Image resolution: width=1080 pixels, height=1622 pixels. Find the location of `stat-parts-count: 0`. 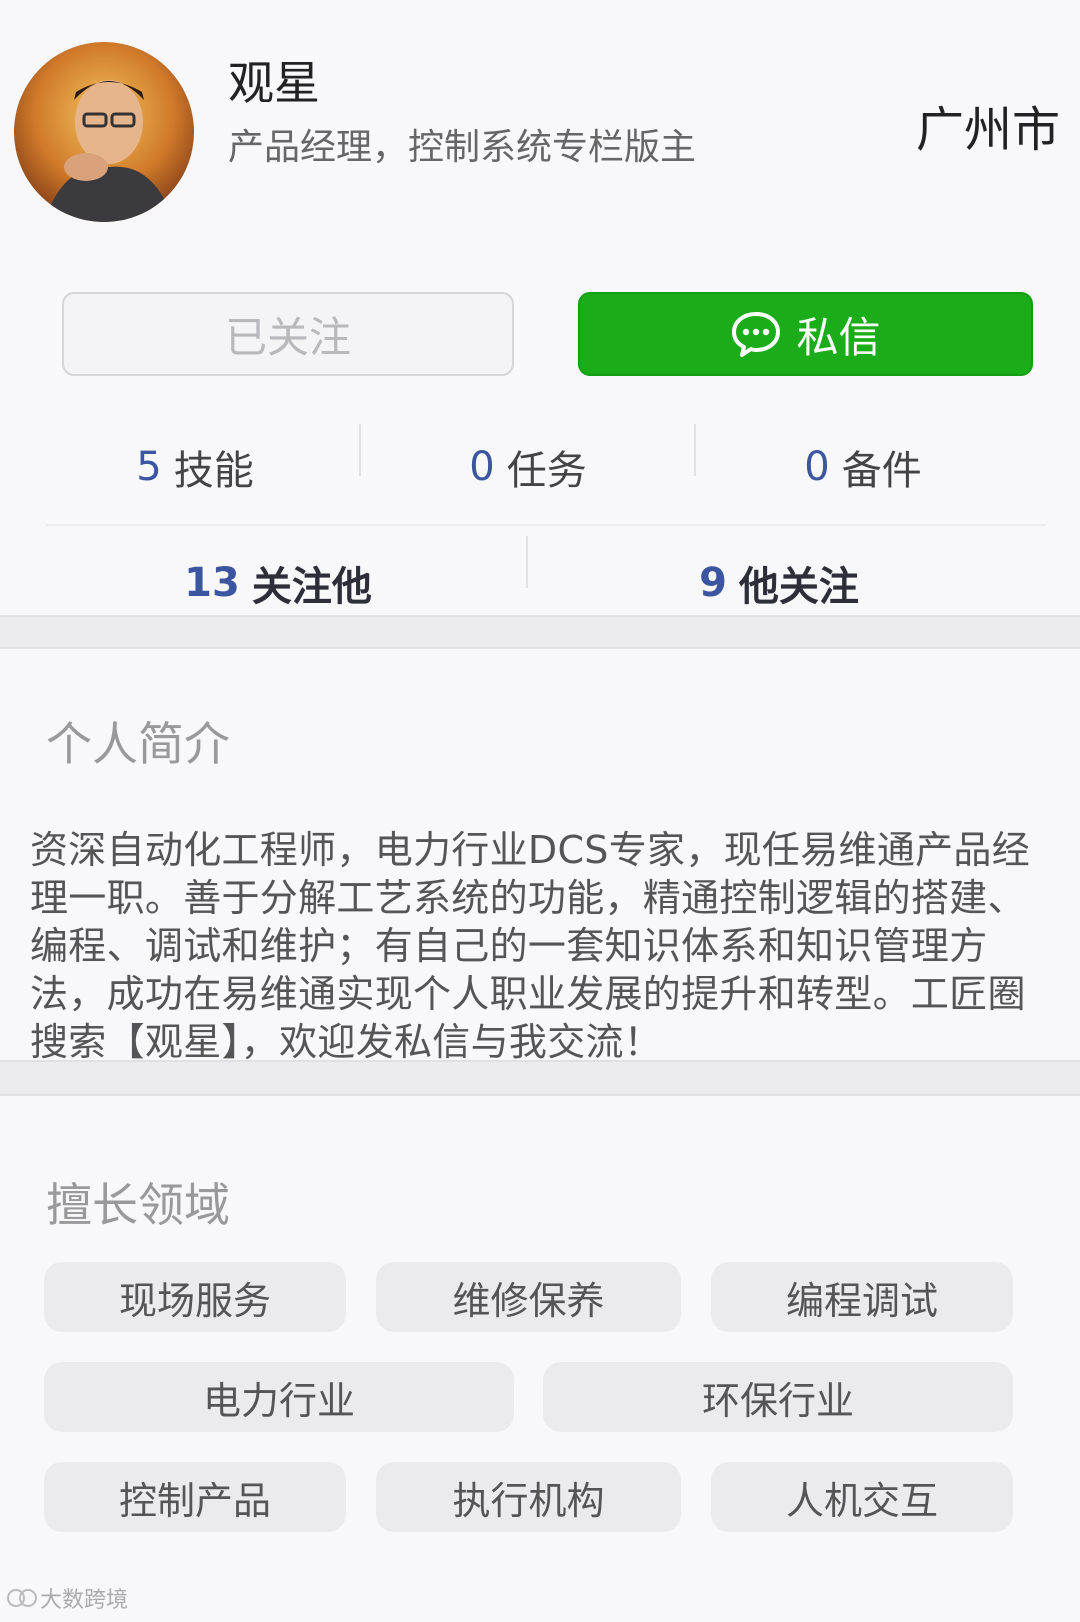

stat-parts-count: 0 is located at coordinates (817, 467).